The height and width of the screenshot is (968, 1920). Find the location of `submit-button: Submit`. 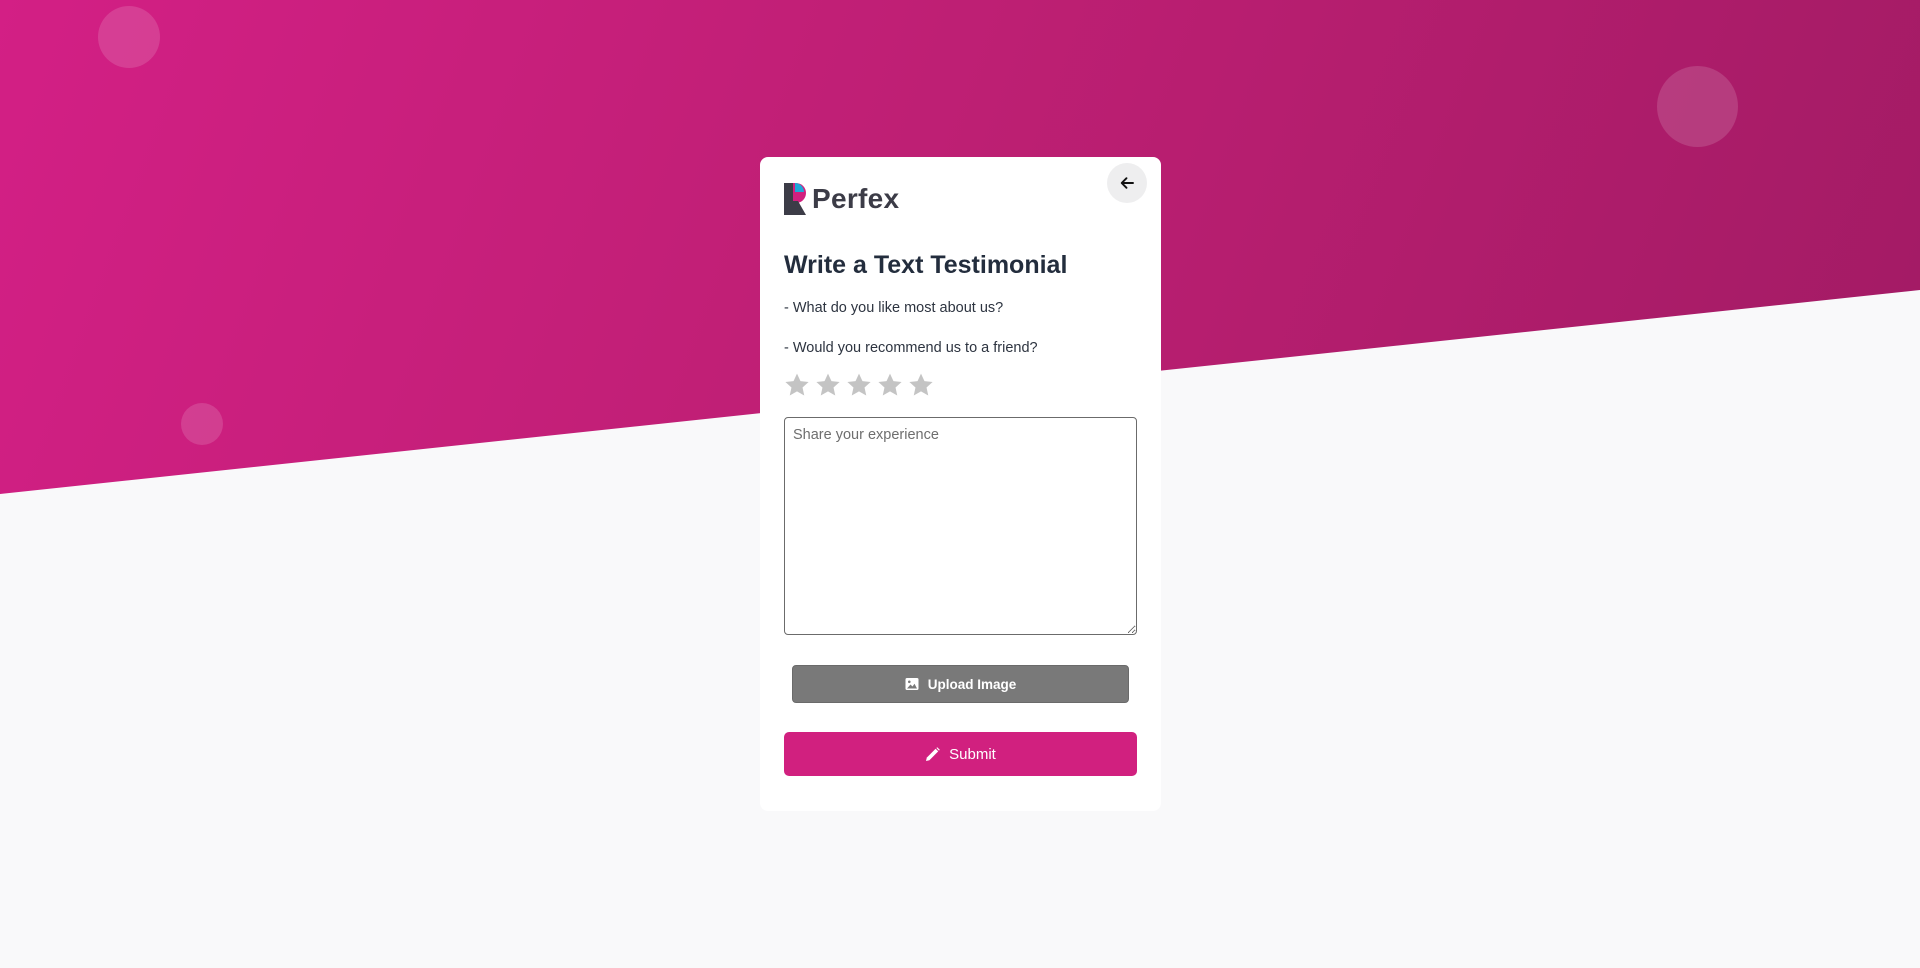

submit-button: Submit is located at coordinates (960, 754).